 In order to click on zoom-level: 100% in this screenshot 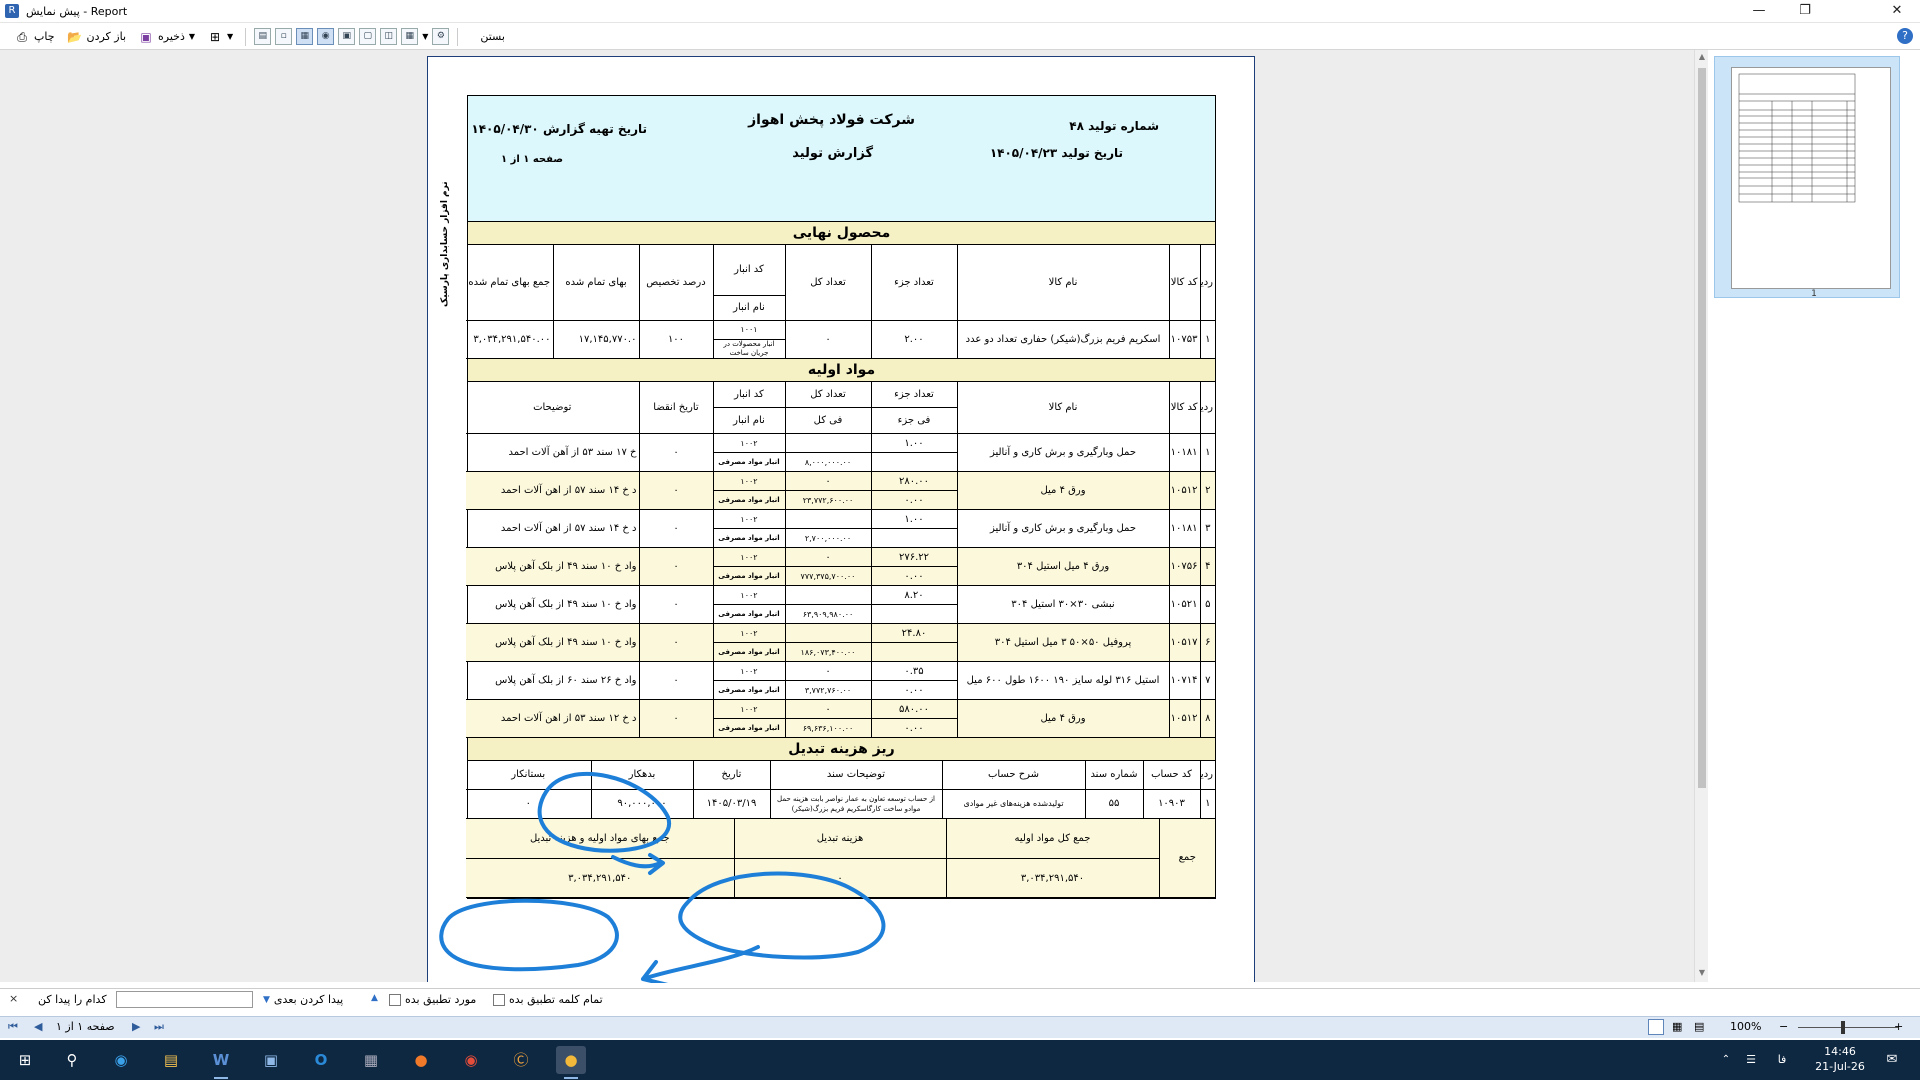, I will do `click(1746, 1026)`.